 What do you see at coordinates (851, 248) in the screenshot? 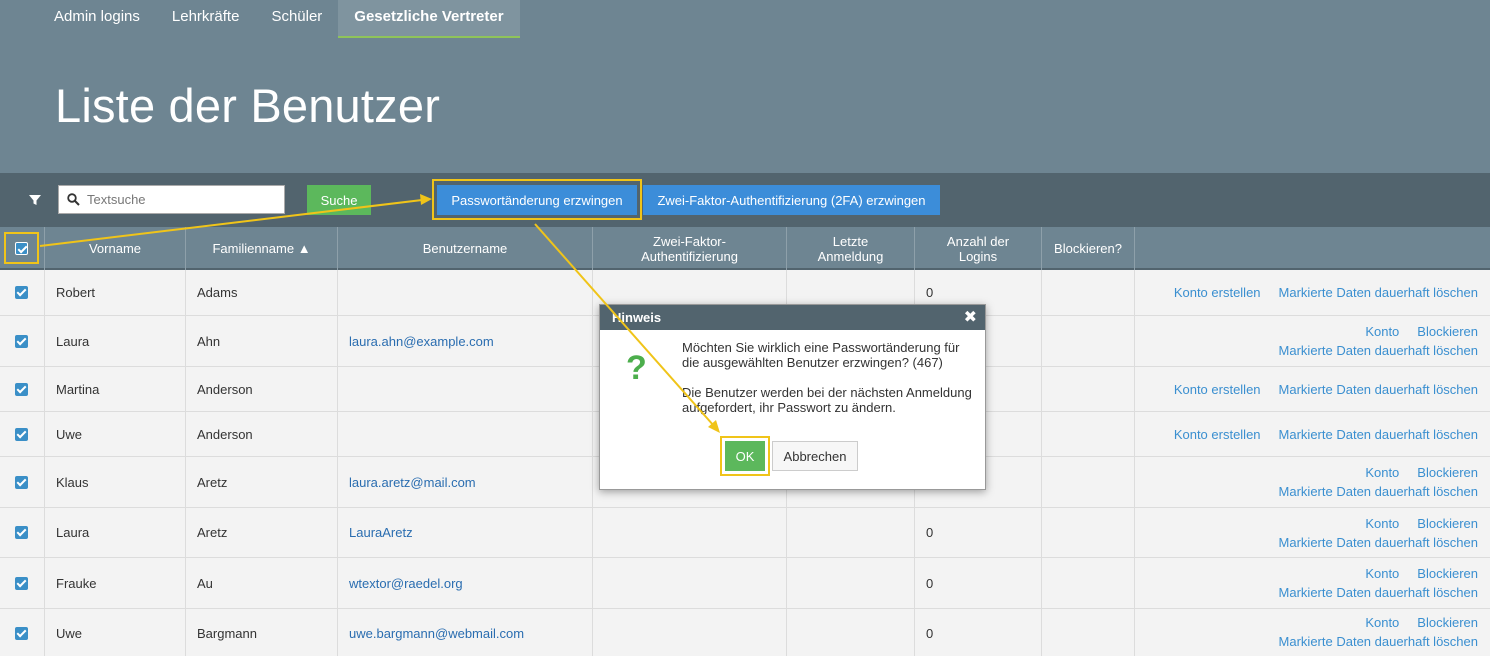
I see `column-letzte-anmeldung: Letzte Anmeldung` at bounding box center [851, 248].